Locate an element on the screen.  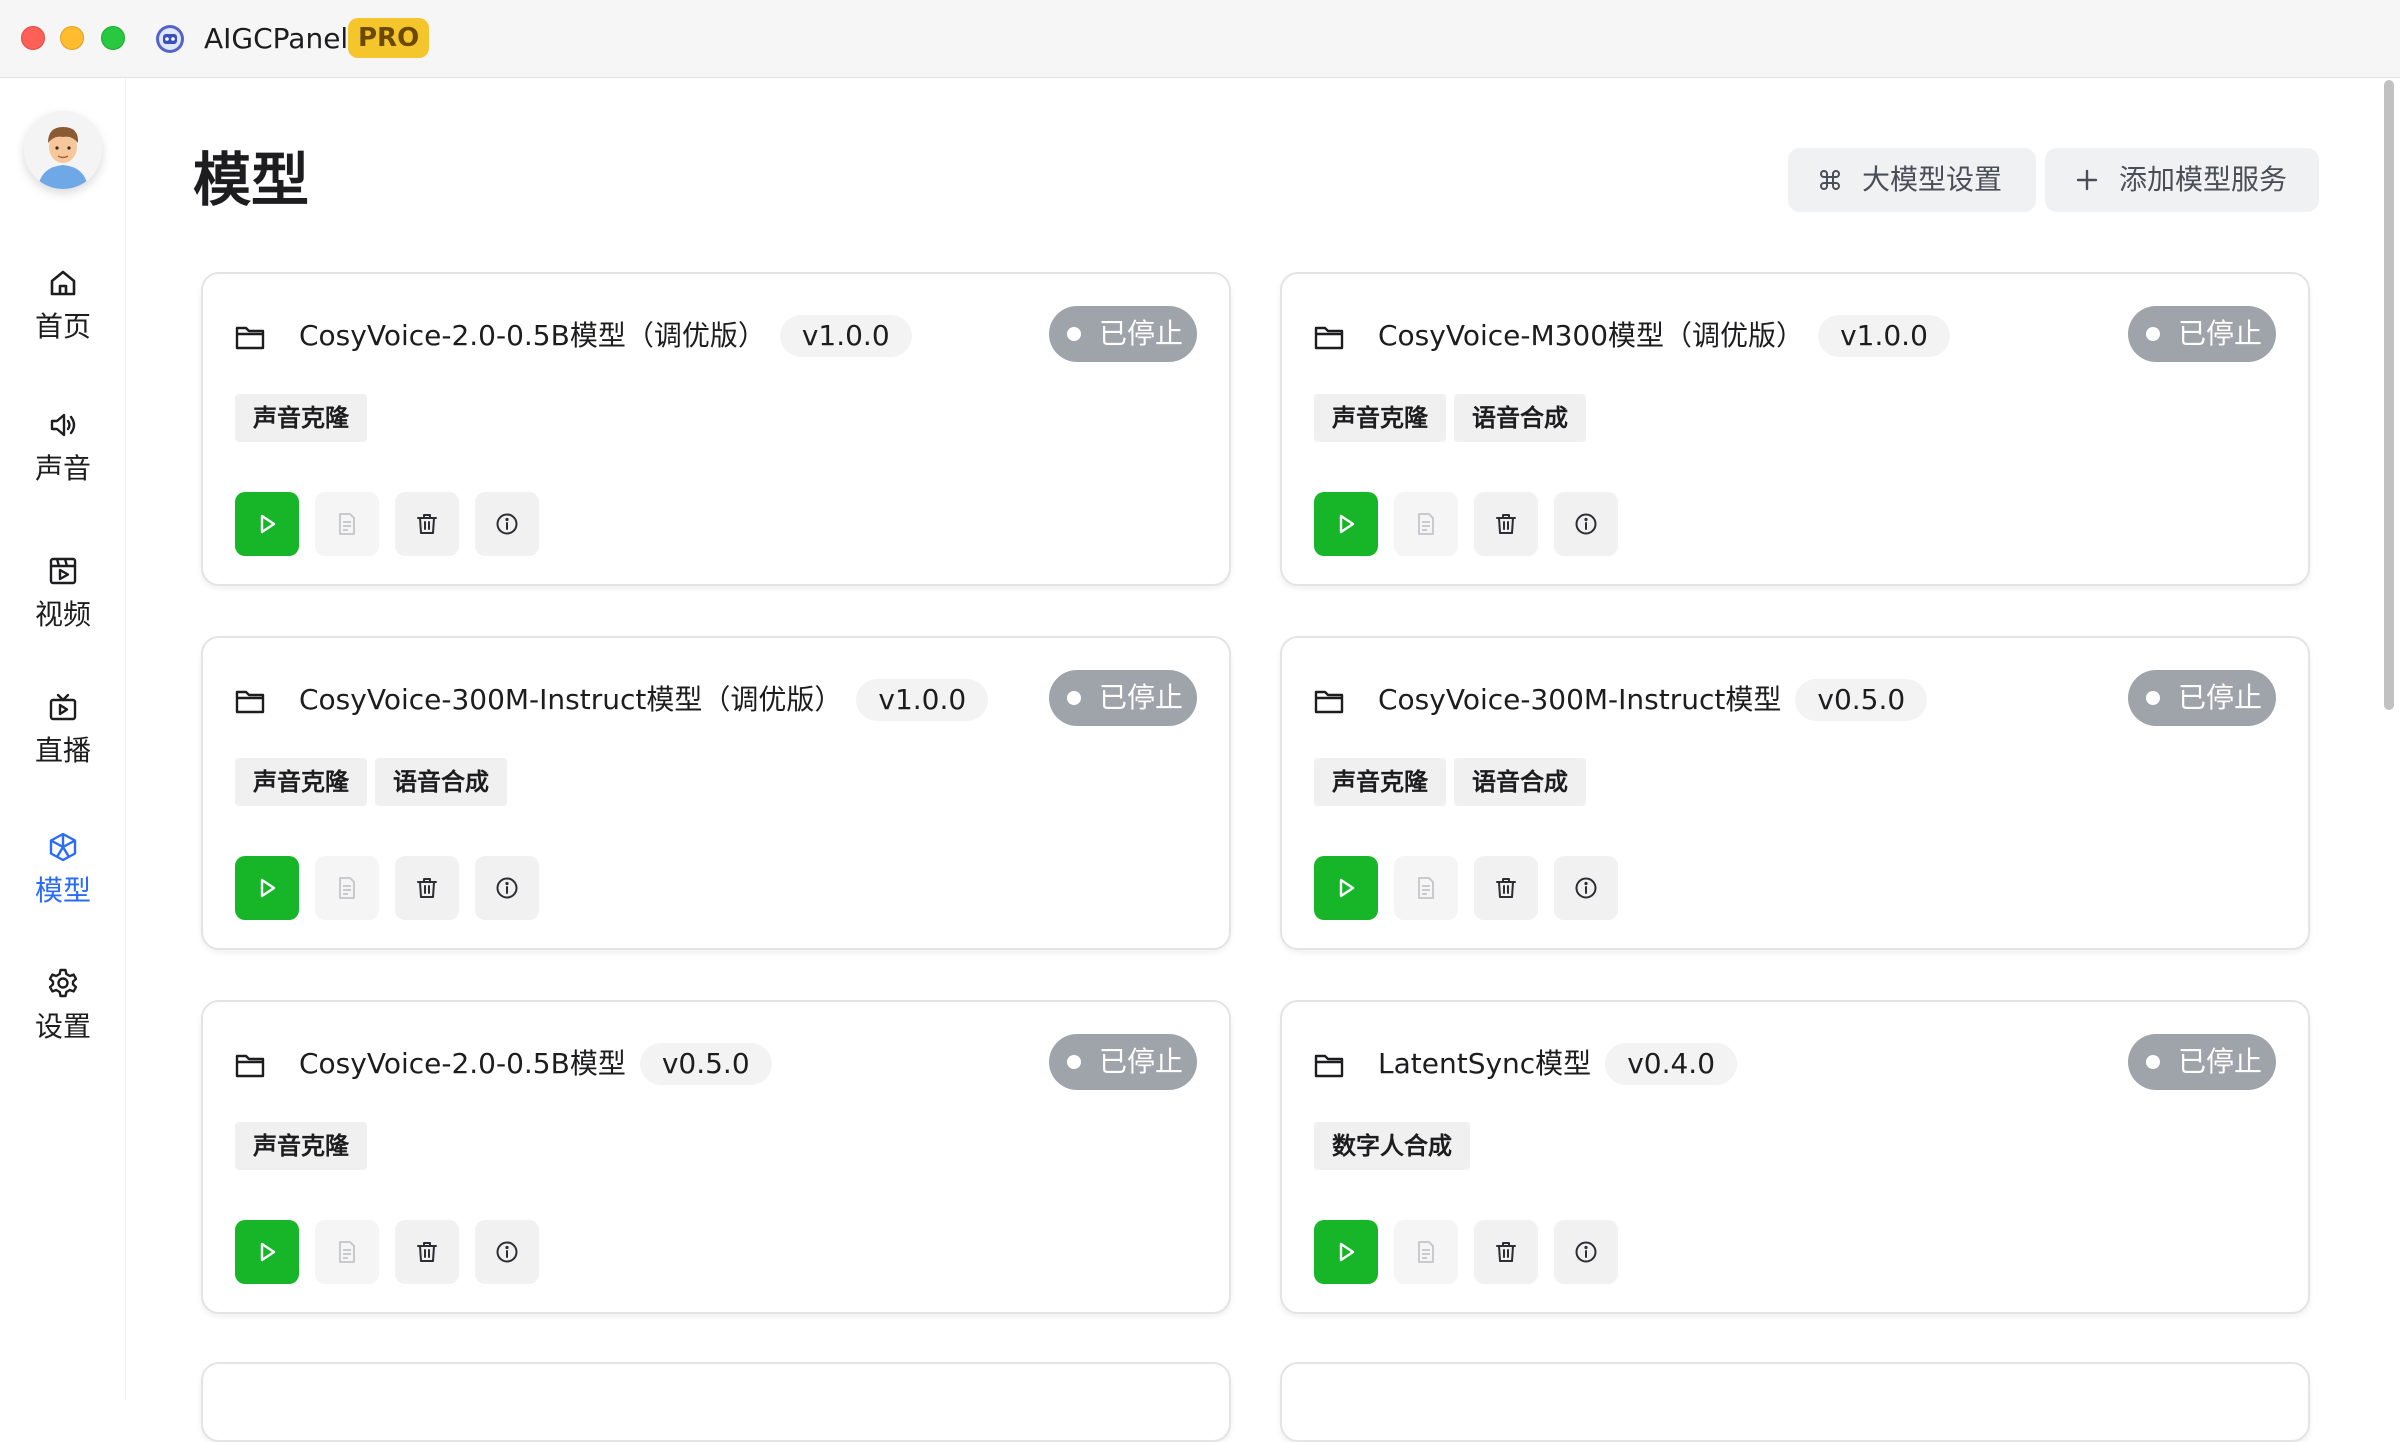
plus-icon is located at coordinates (2087, 180).